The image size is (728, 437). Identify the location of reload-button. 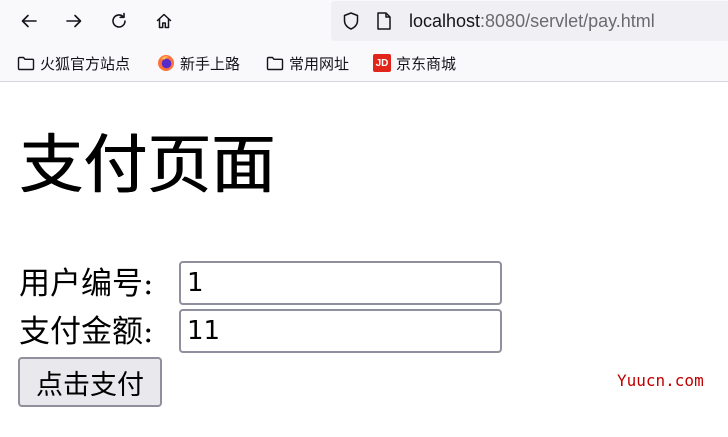
(119, 21).